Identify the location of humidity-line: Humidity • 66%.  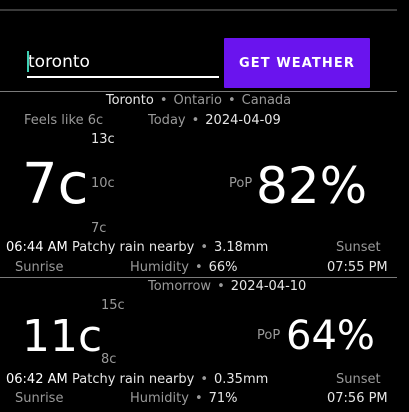
(184, 267).